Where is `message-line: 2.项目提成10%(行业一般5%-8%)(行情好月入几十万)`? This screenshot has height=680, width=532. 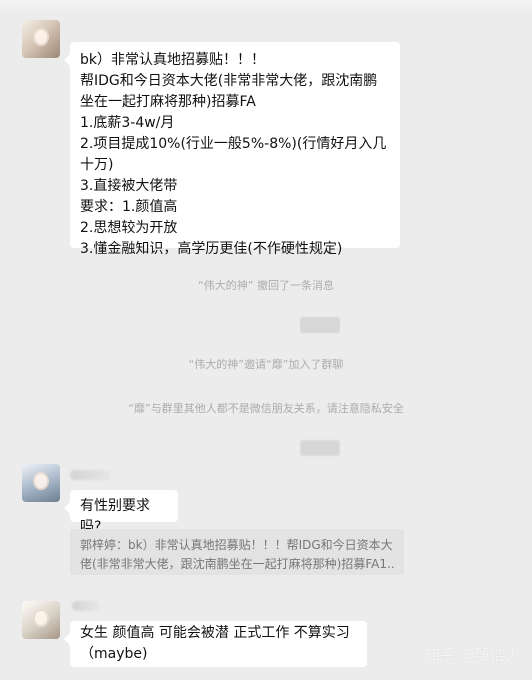 message-line: 2.项目提成10%(行业一般5%-8%)(行情好月入几十万) is located at coordinates (233, 154).